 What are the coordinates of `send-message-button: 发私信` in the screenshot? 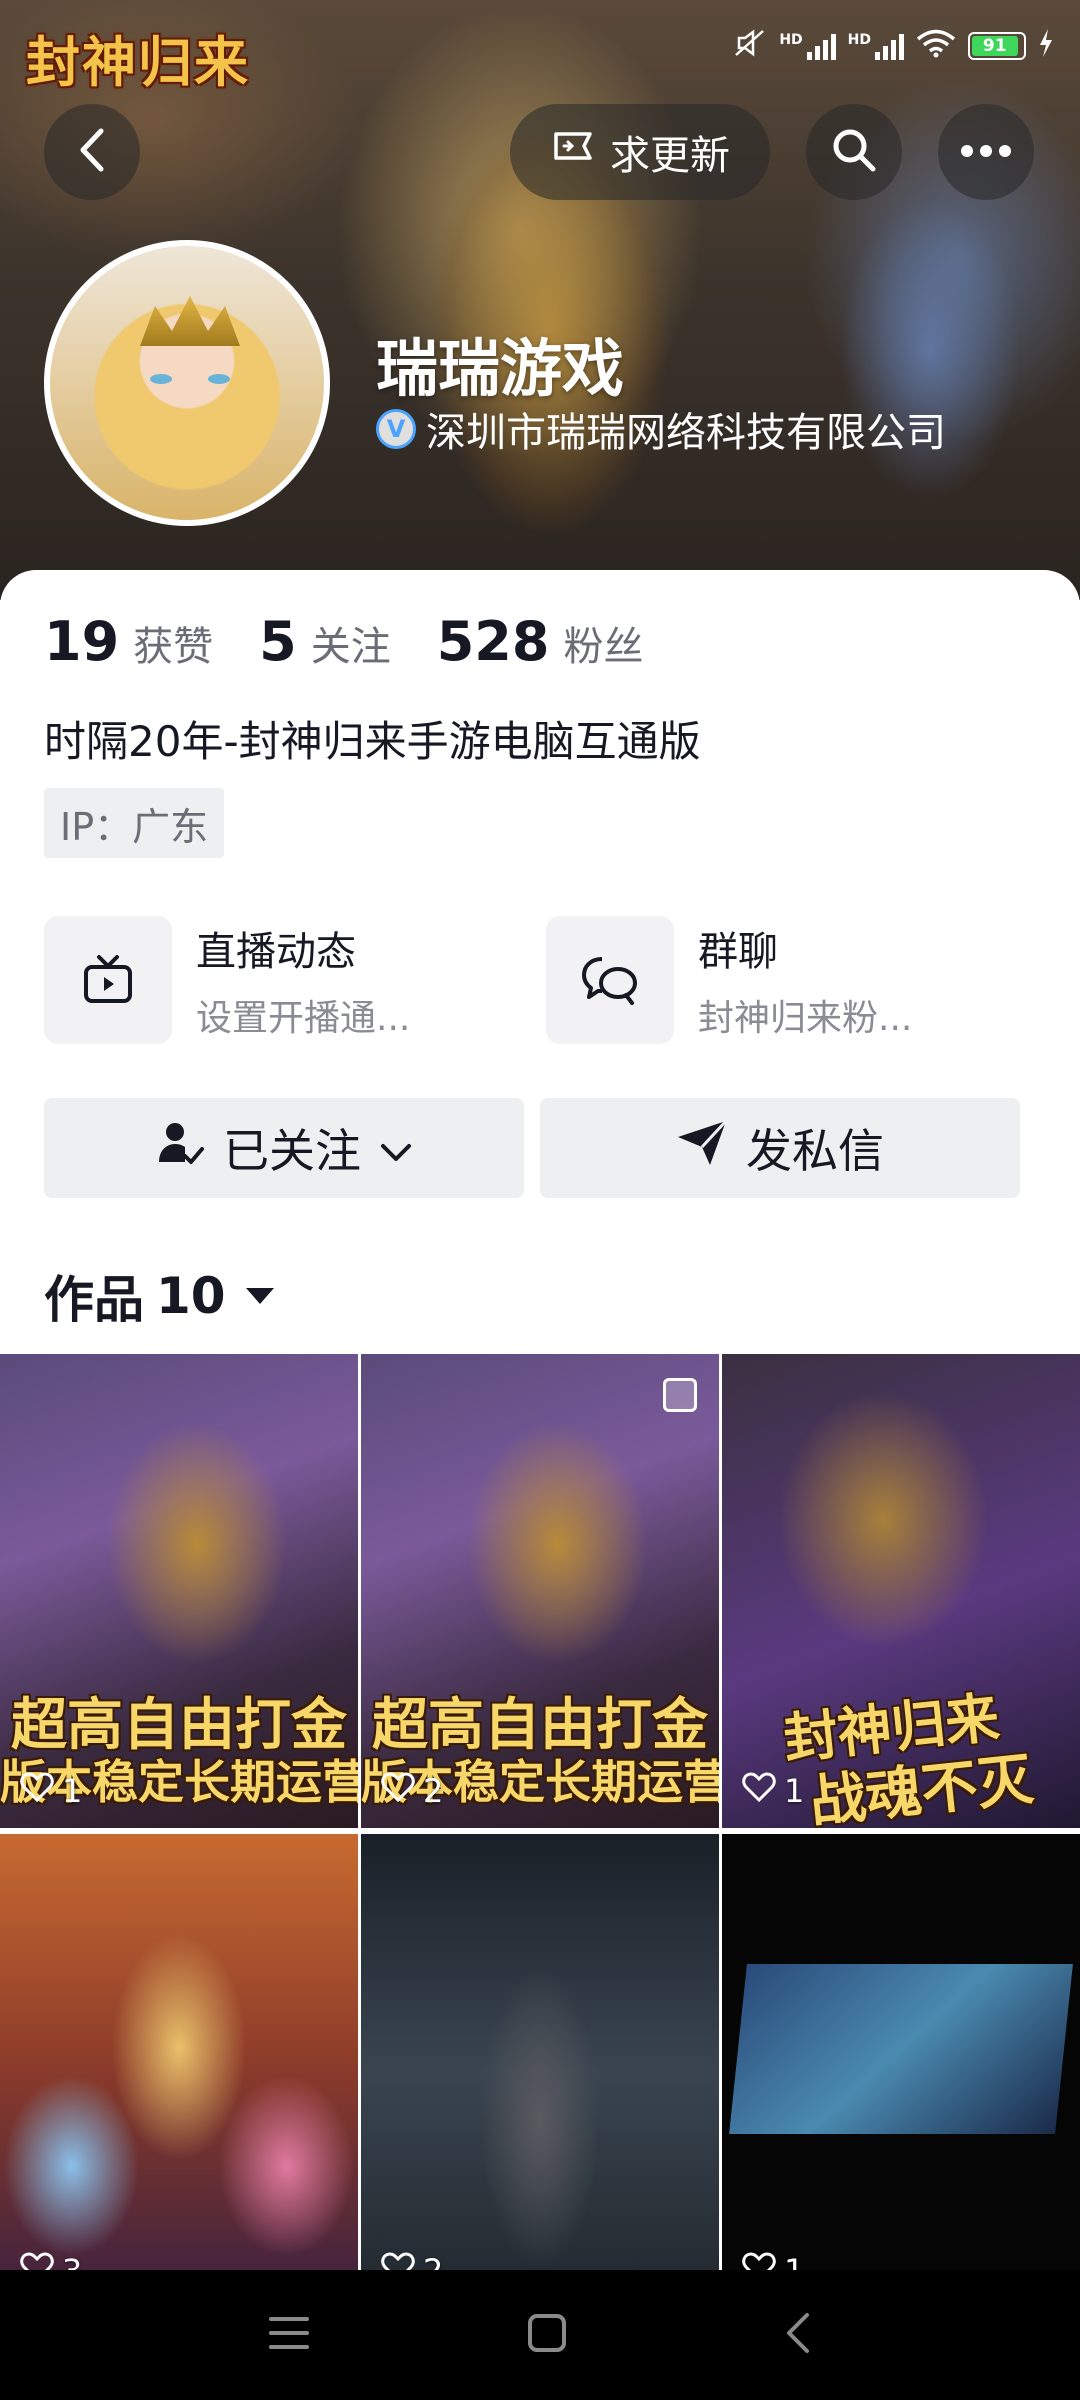 It's located at (780, 1148).